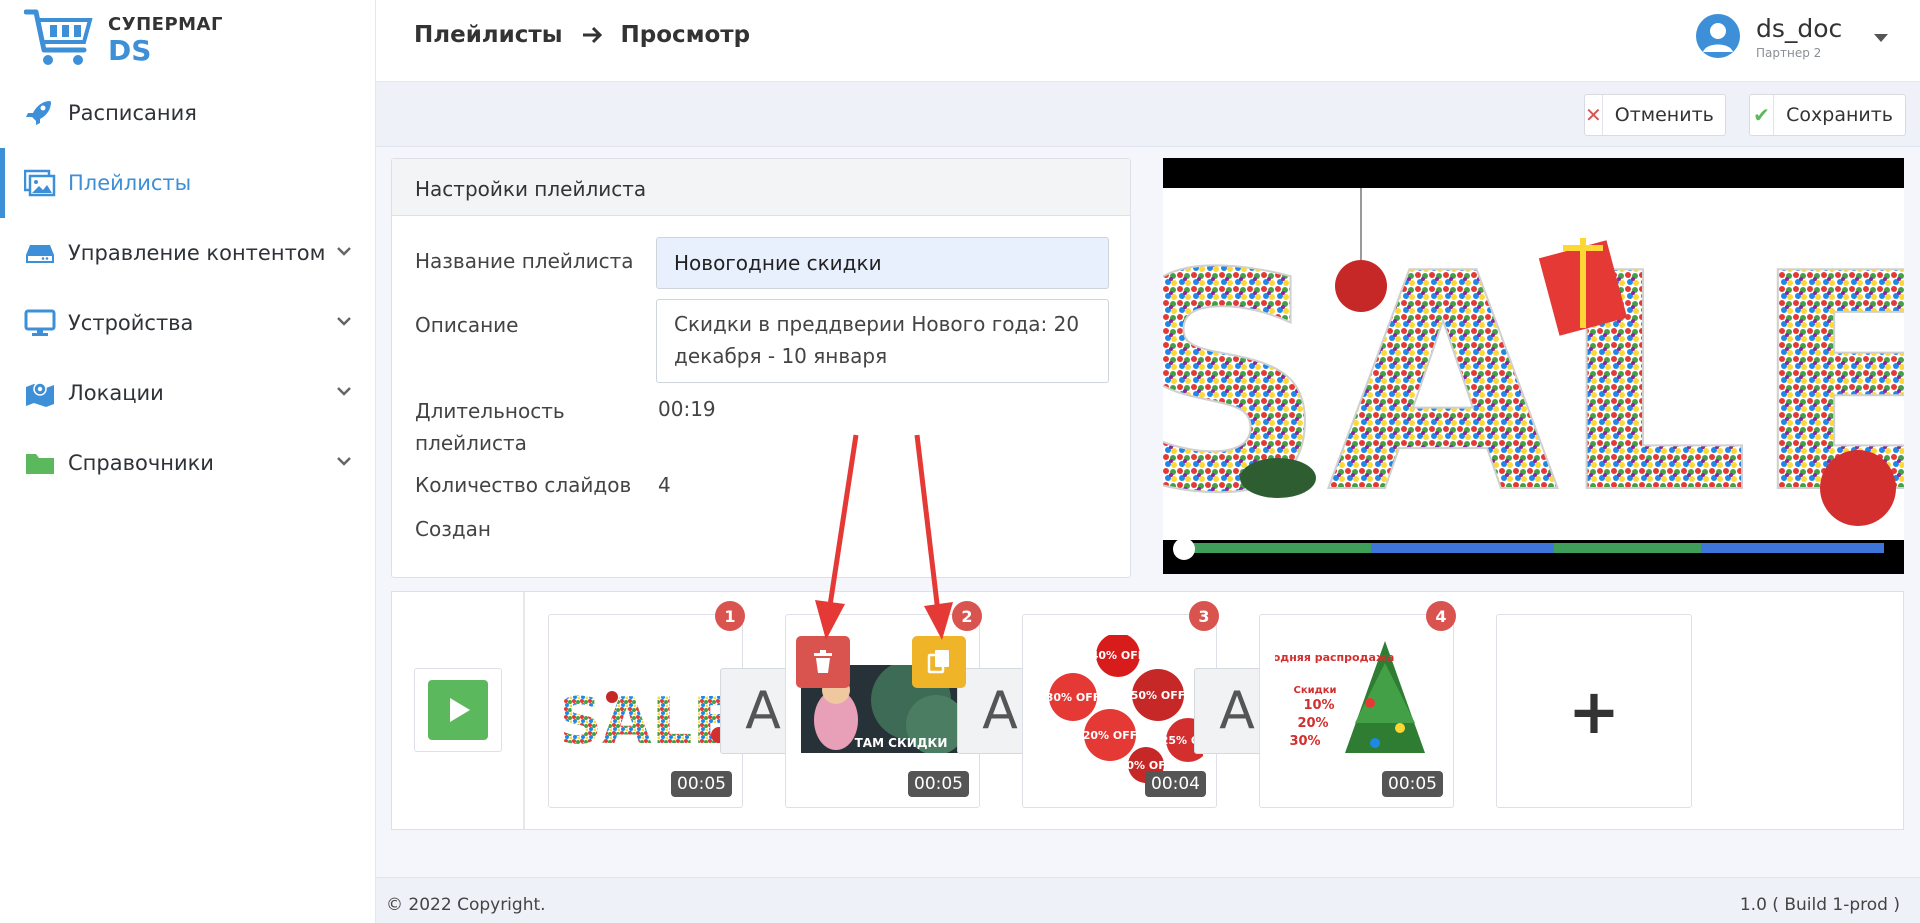 The image size is (1920, 923). I want to click on slide-4-title: Новогодняя распродажа, so click(1334, 657).